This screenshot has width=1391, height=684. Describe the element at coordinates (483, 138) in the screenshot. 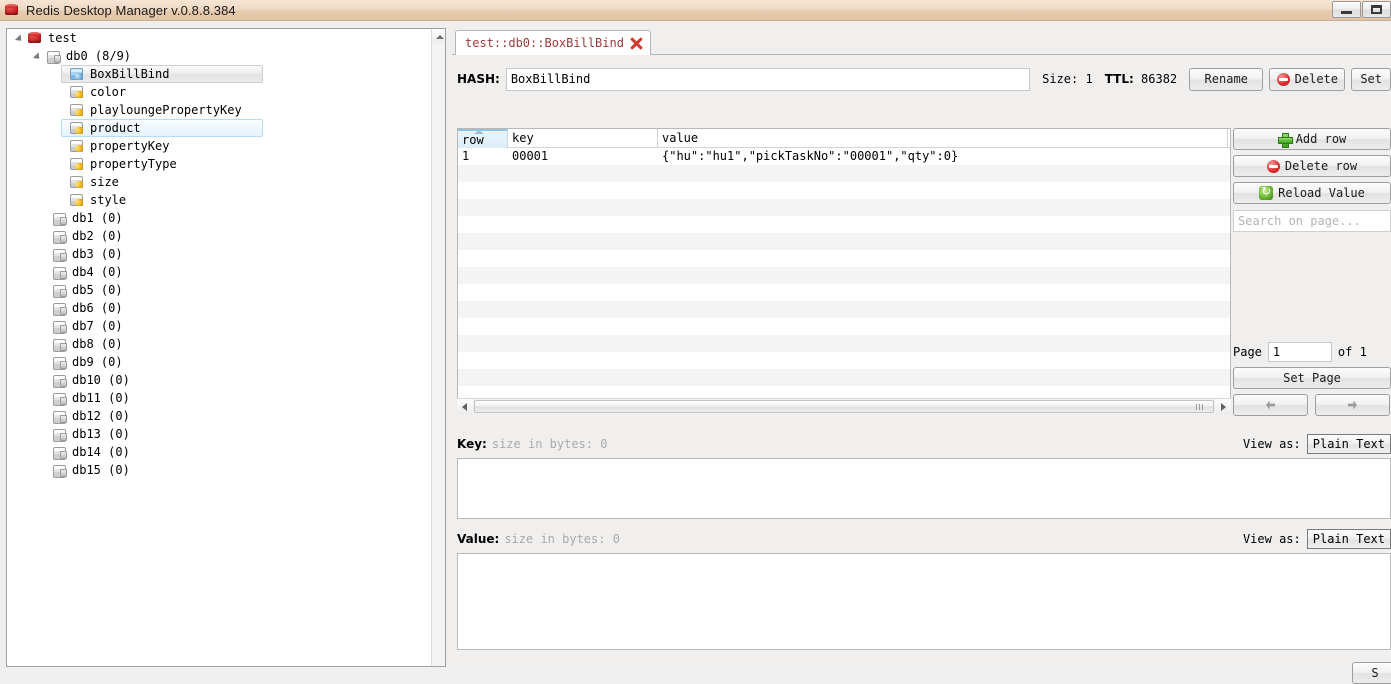

I see `table-header-row: row` at that location.